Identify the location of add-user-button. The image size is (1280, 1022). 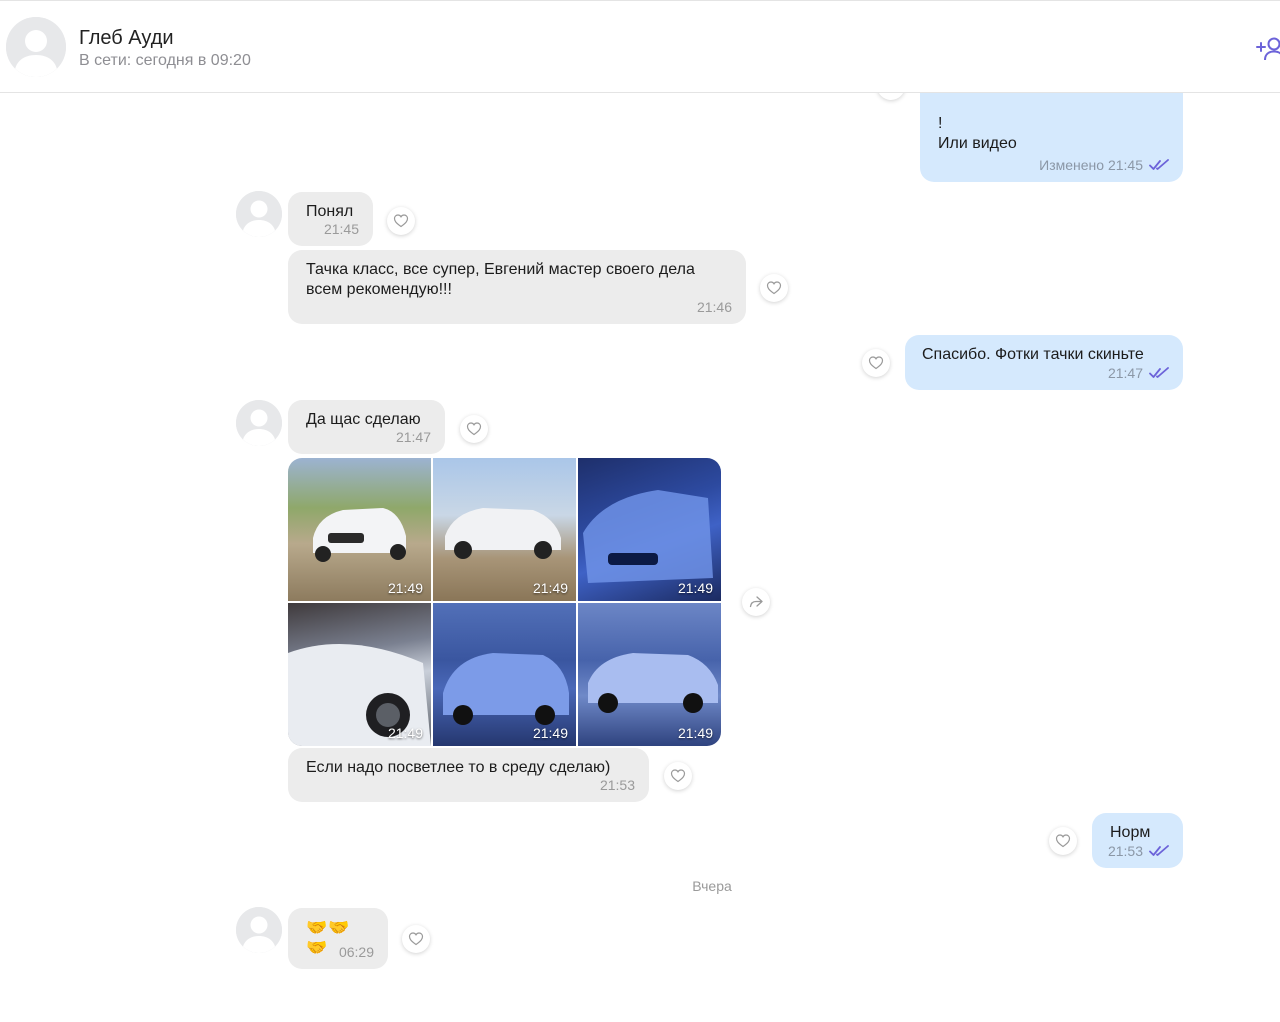
(1267, 48).